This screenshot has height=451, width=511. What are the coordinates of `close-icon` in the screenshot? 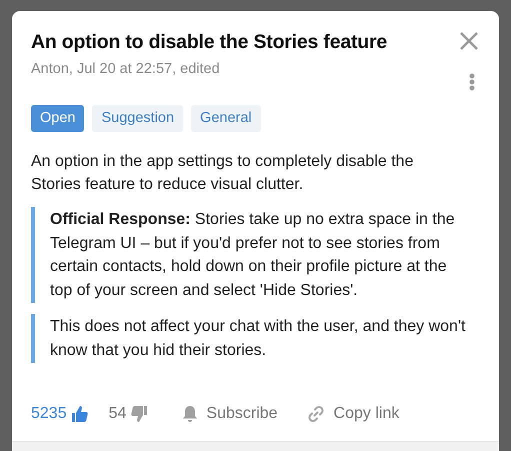 It's located at (469, 41).